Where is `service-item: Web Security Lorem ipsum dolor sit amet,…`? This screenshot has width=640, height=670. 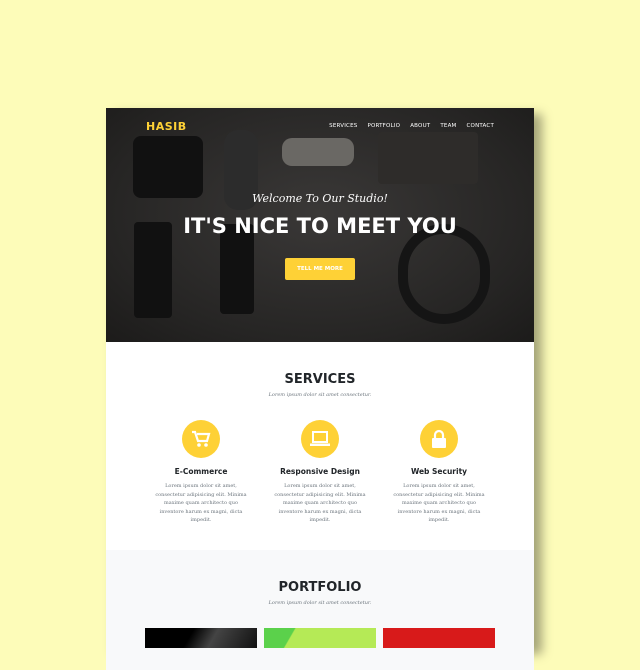 service-item: Web Security Lorem ipsum dolor sit amet,… is located at coordinates (439, 472).